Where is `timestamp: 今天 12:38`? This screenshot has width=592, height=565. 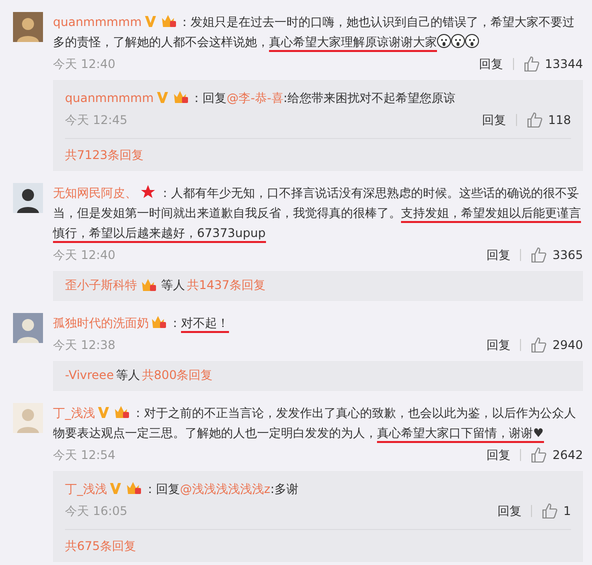
timestamp: 今天 12:38 is located at coordinates (84, 345).